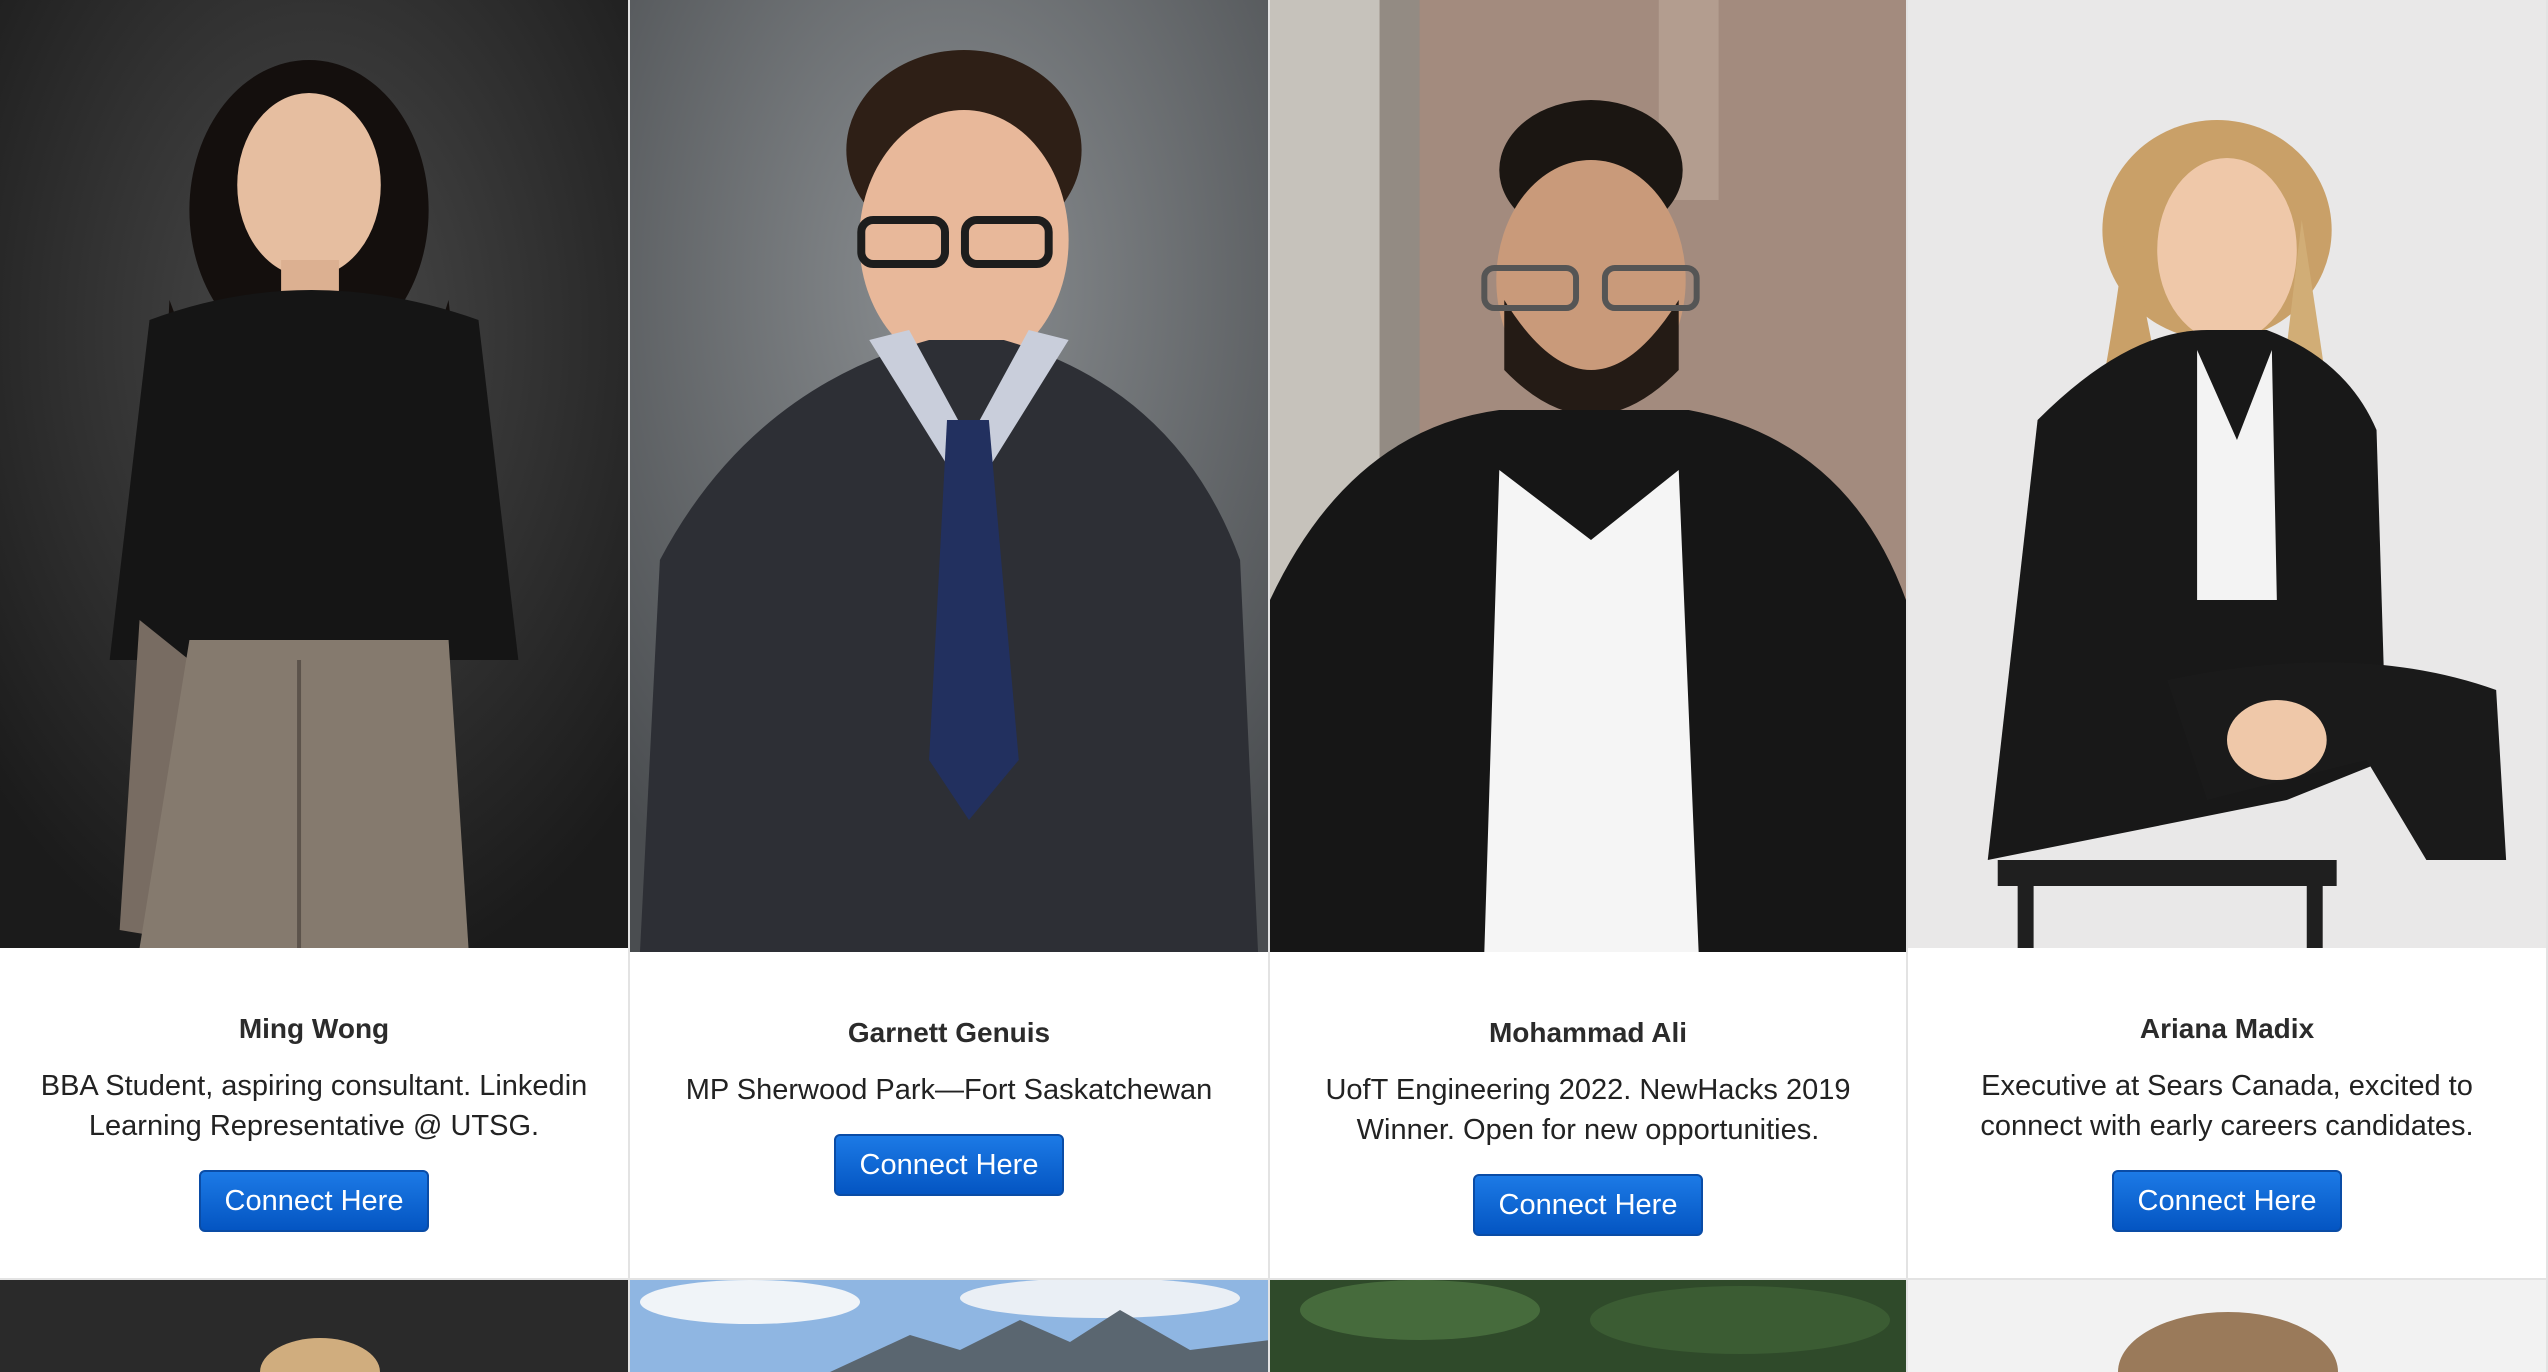 This screenshot has height=1372, width=2548. I want to click on profile-name: Ming Wong, so click(314, 1028).